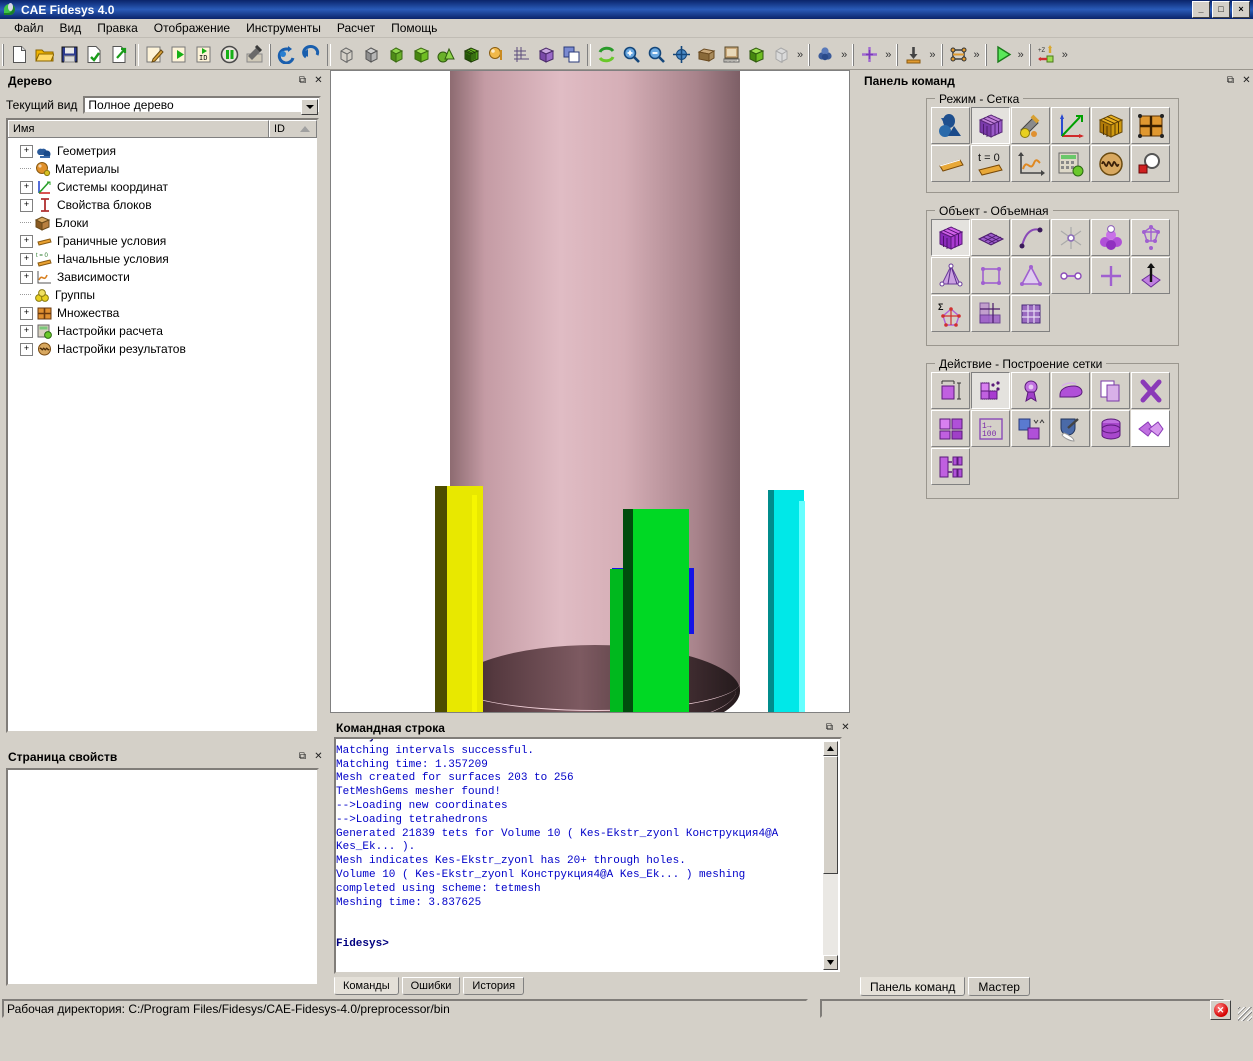 The image size is (1253, 1061). What do you see at coordinates (950, 237) in the screenshot?
I see `volume-icon` at bounding box center [950, 237].